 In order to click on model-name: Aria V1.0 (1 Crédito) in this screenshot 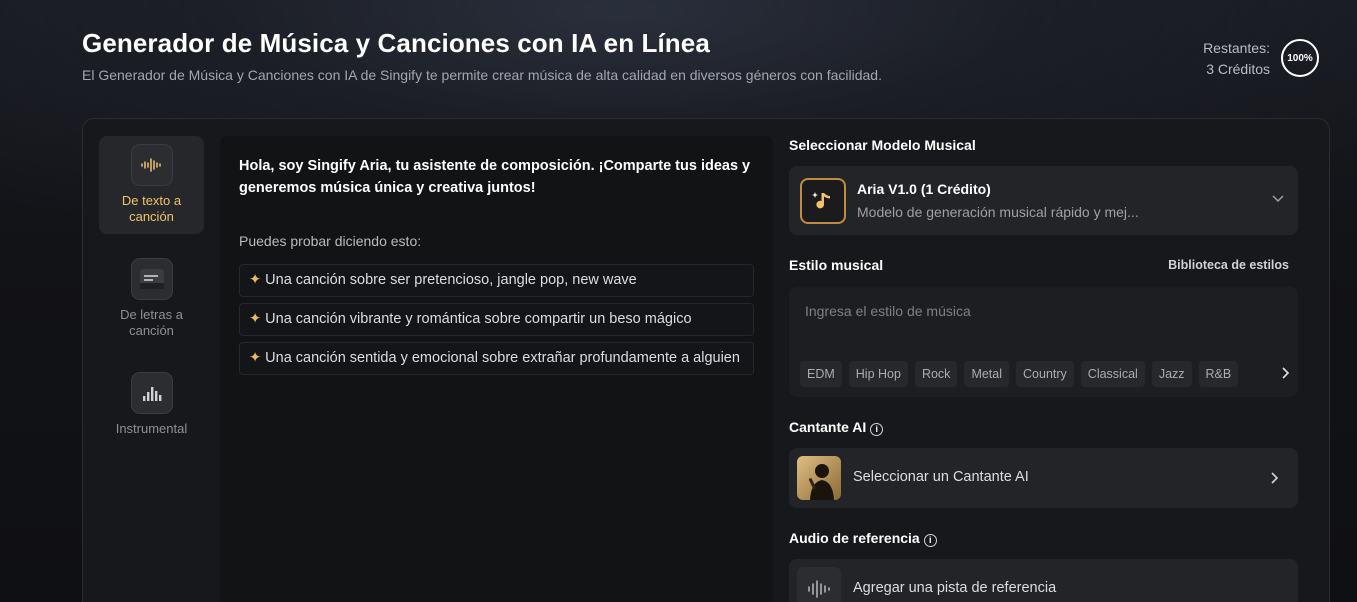, I will do `click(924, 189)`.